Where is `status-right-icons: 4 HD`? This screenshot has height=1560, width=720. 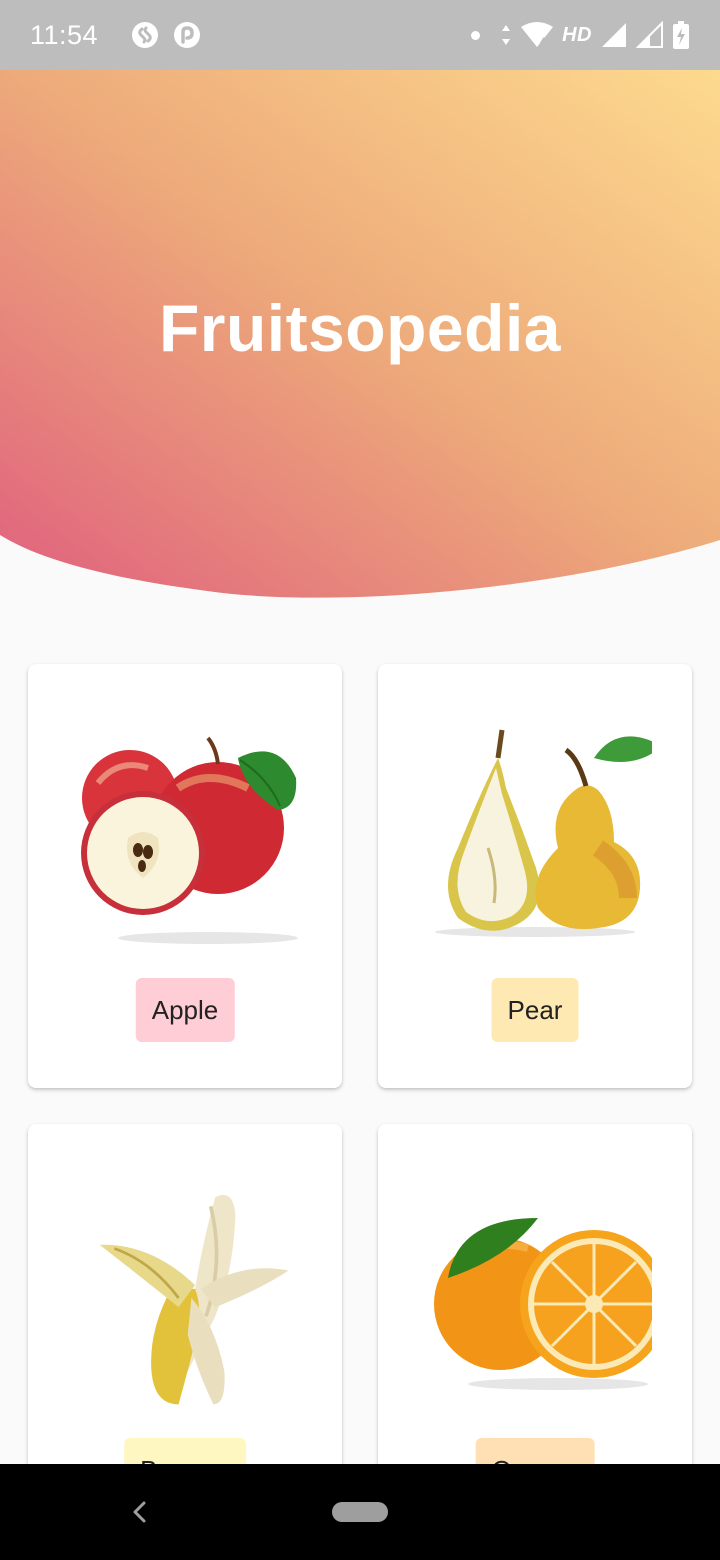 status-right-icons: 4 HD is located at coordinates (580, 35).